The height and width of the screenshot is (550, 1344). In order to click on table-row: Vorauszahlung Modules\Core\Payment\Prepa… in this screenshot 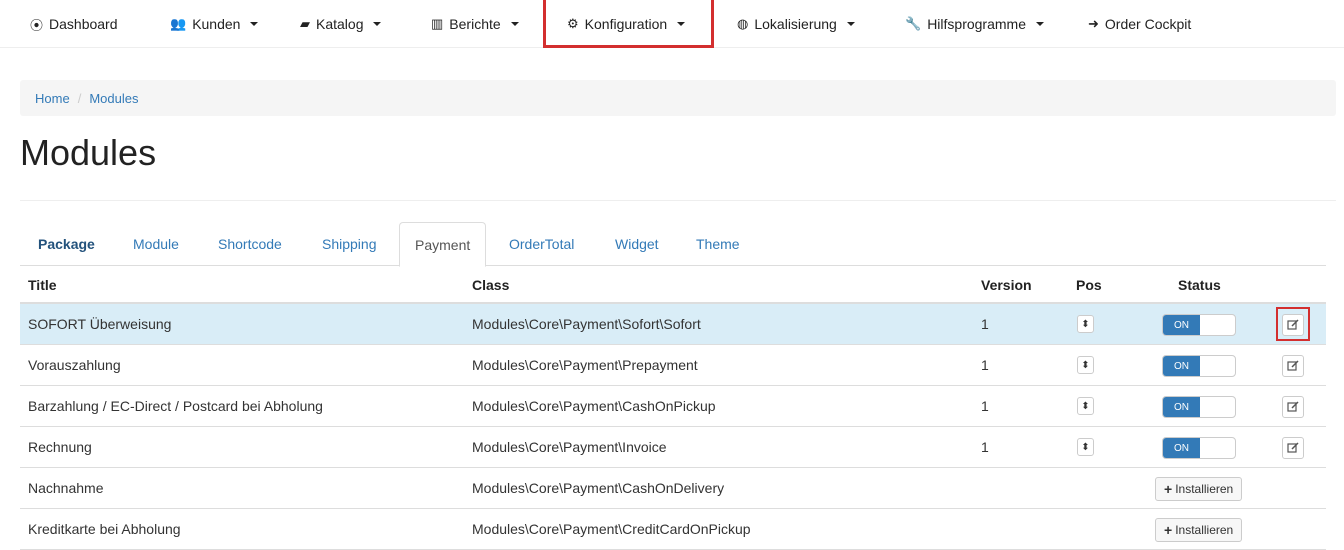, I will do `click(673, 365)`.